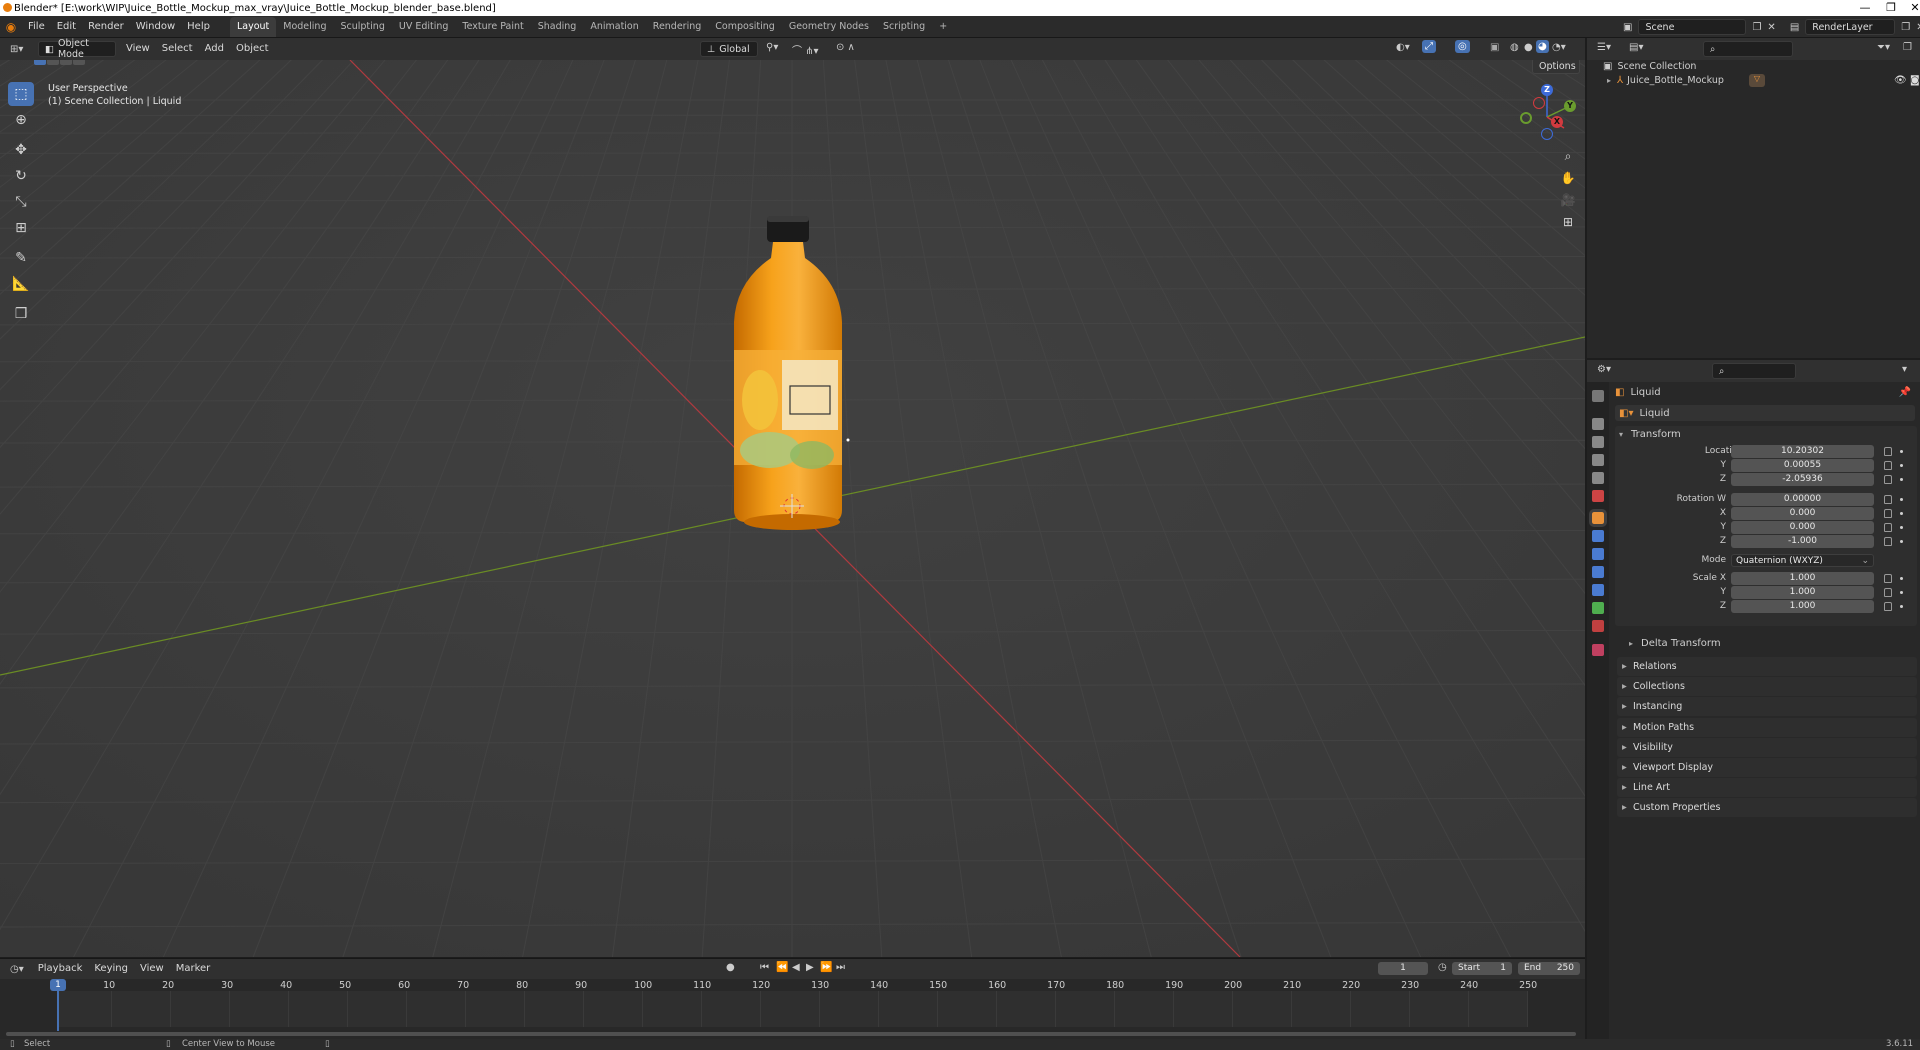 This screenshot has height=1050, width=1920. What do you see at coordinates (1514, 47) in the screenshot?
I see `wireframe-shading-icon: ◍` at bounding box center [1514, 47].